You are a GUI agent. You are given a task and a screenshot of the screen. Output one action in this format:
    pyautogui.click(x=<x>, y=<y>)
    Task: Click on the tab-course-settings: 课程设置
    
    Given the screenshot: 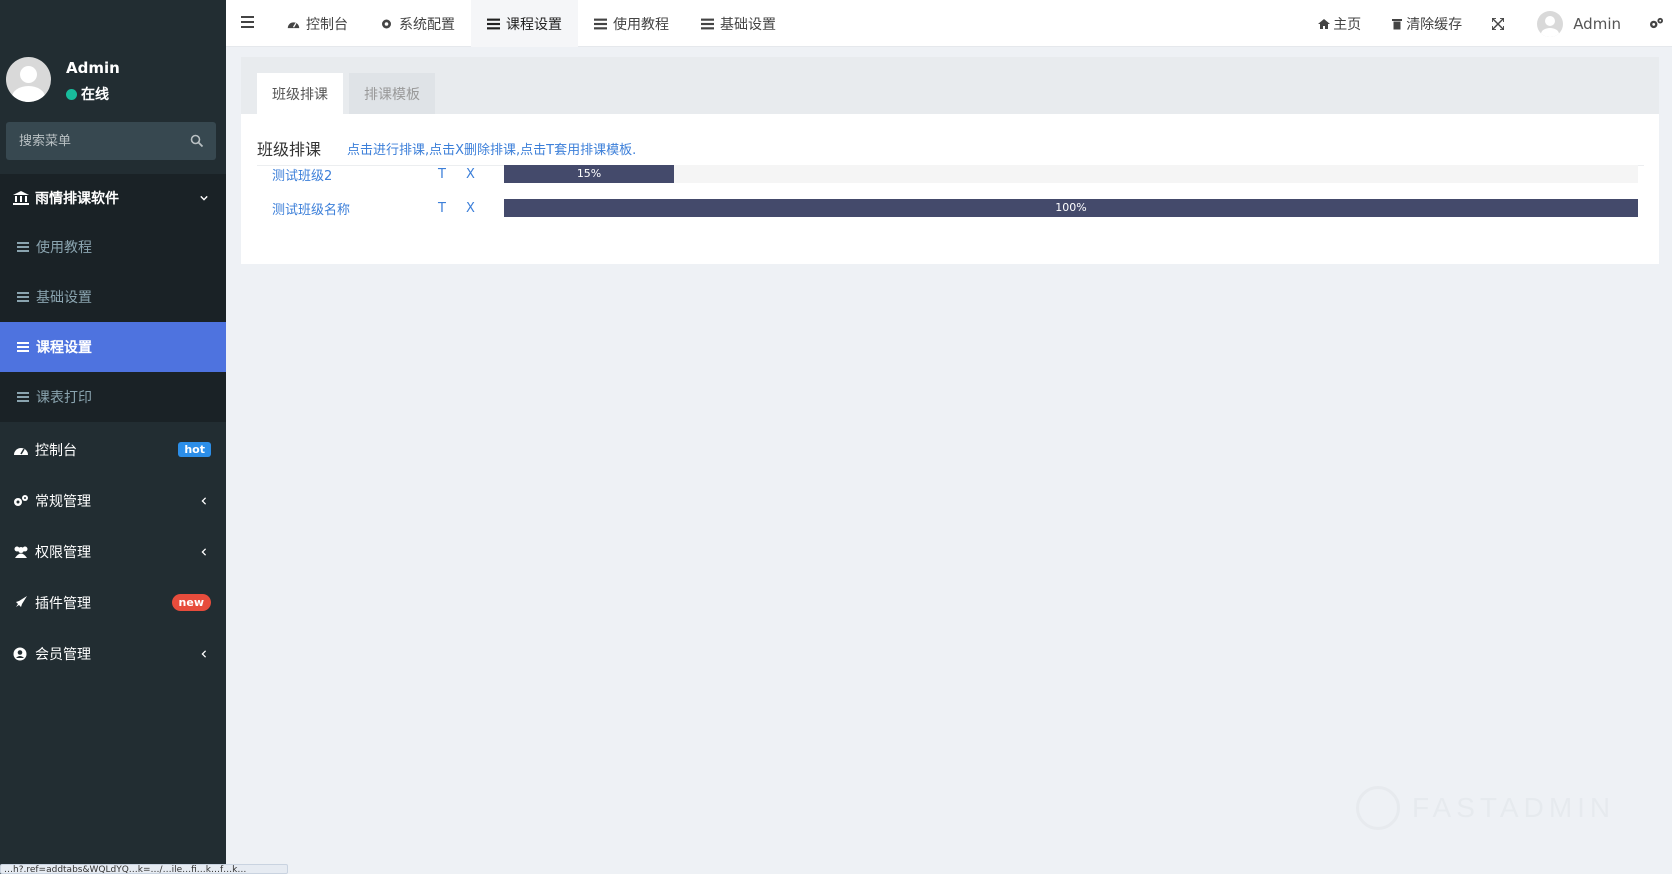 What is the action you would take?
    pyautogui.click(x=524, y=23)
    